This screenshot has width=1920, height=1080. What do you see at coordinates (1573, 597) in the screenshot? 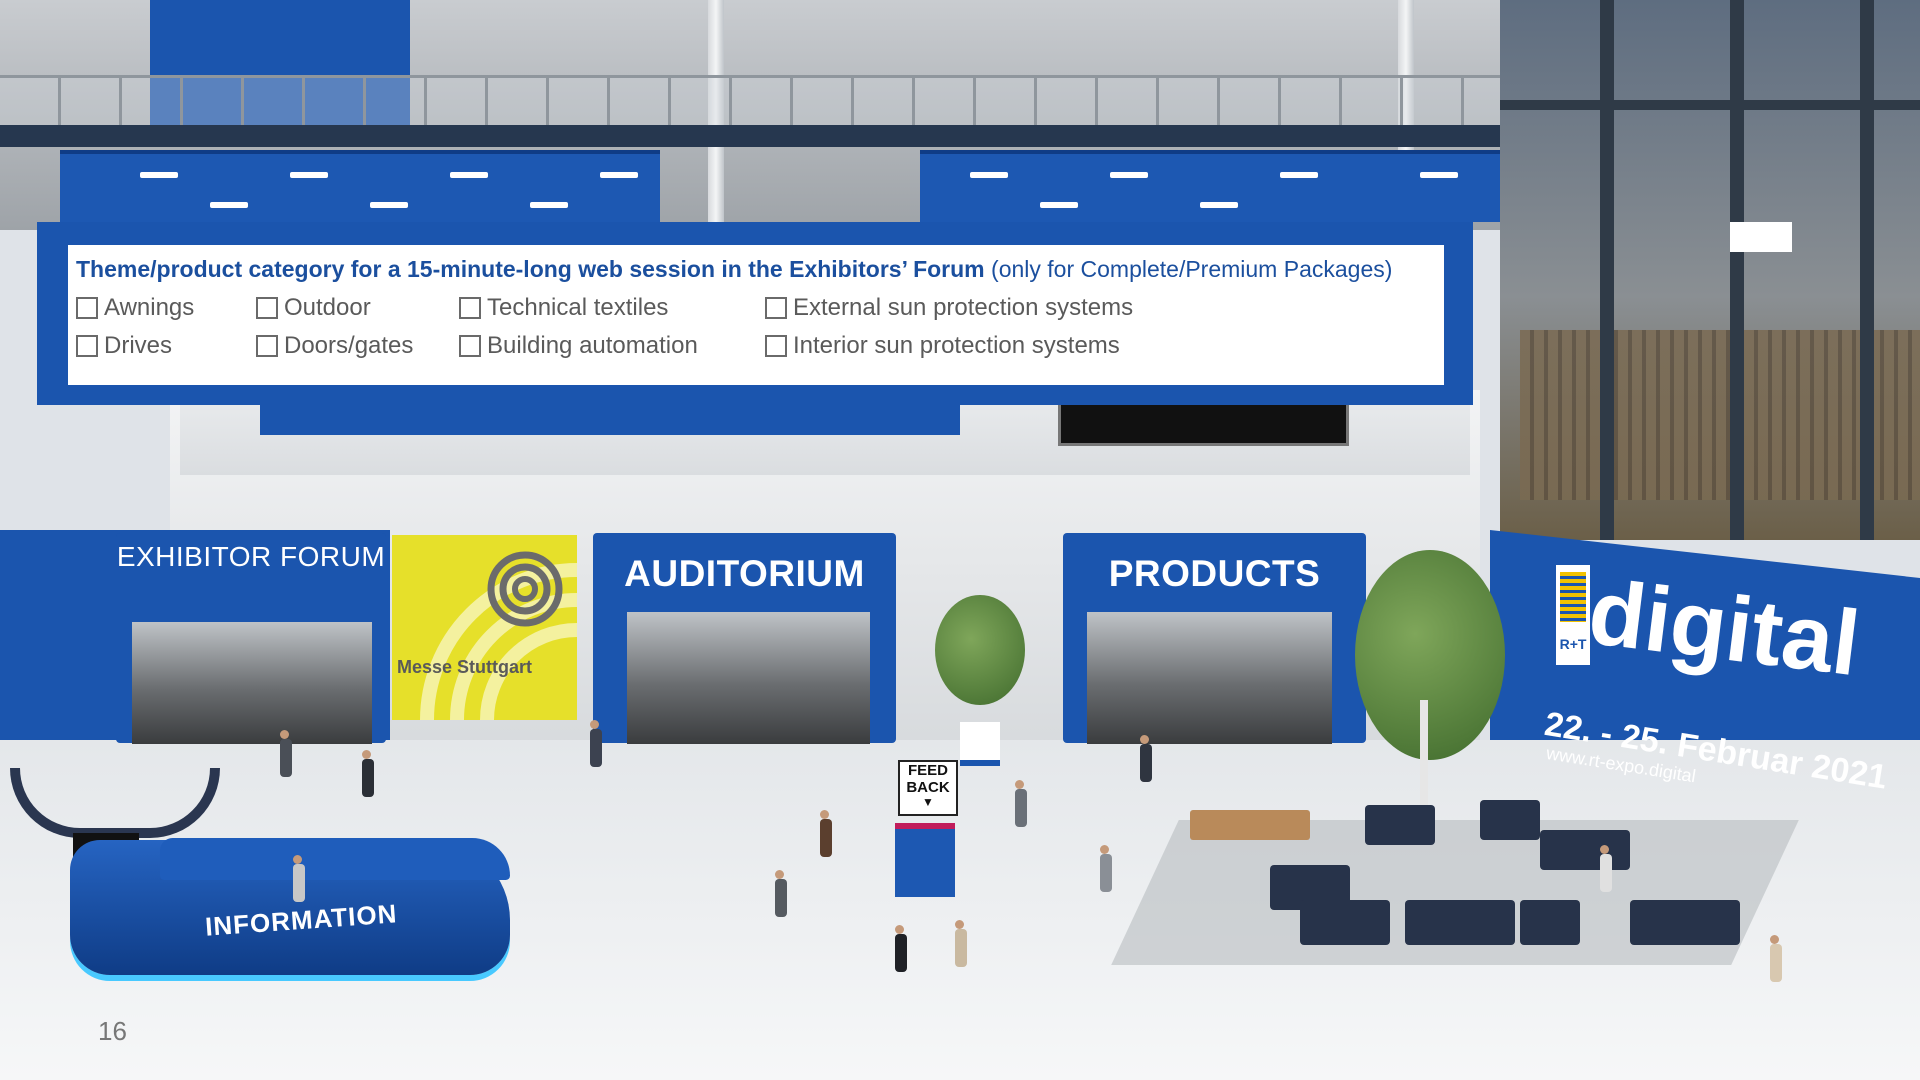
I see `rt-logo-stripes` at bounding box center [1573, 597].